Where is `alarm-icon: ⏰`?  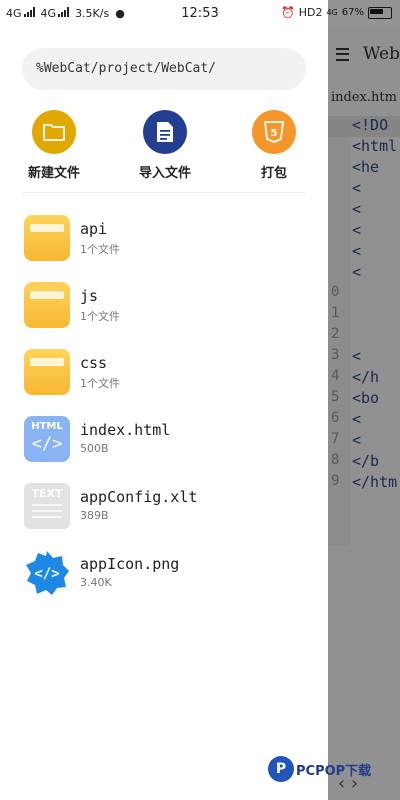 alarm-icon: ⏰ is located at coordinates (288, 12).